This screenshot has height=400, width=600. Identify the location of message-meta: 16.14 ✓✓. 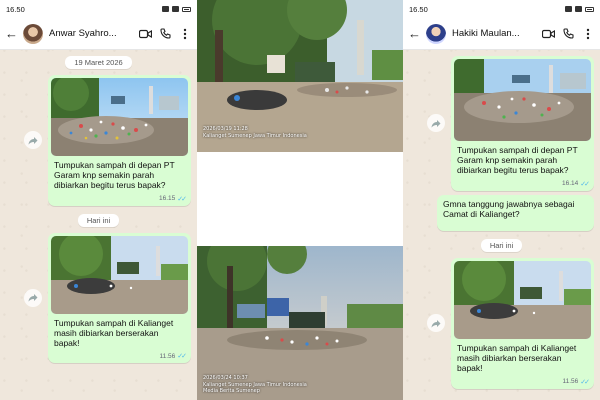
(575, 184).